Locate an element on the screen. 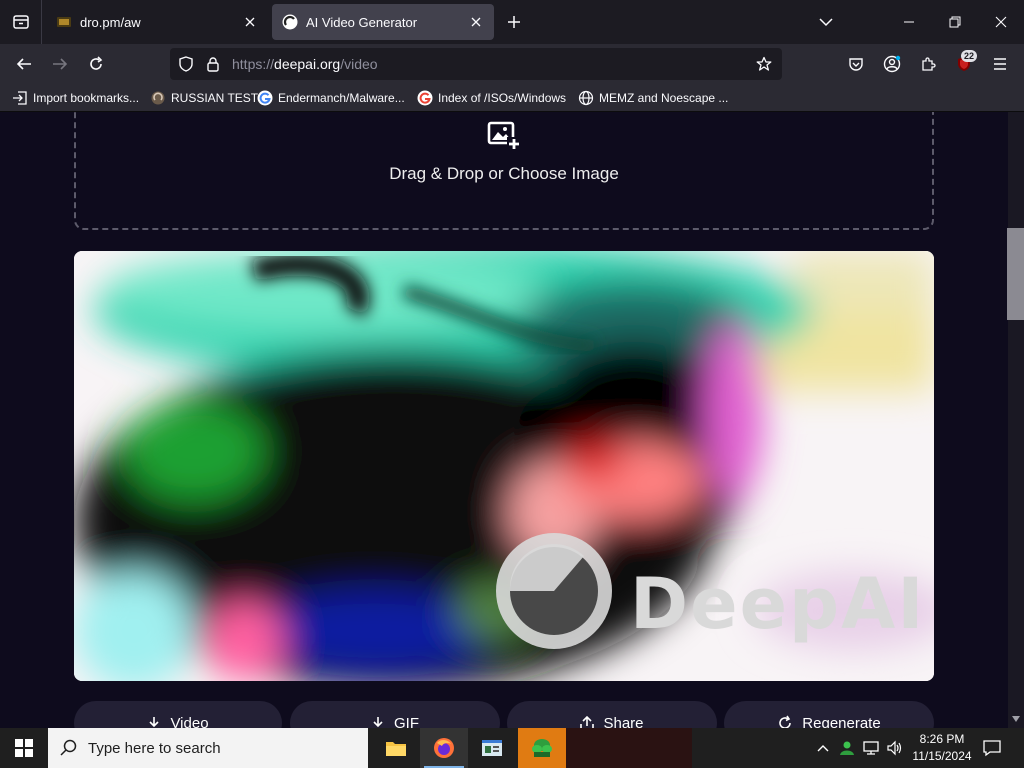 The height and width of the screenshot is (768, 1024). share-icon is located at coordinates (587, 722).